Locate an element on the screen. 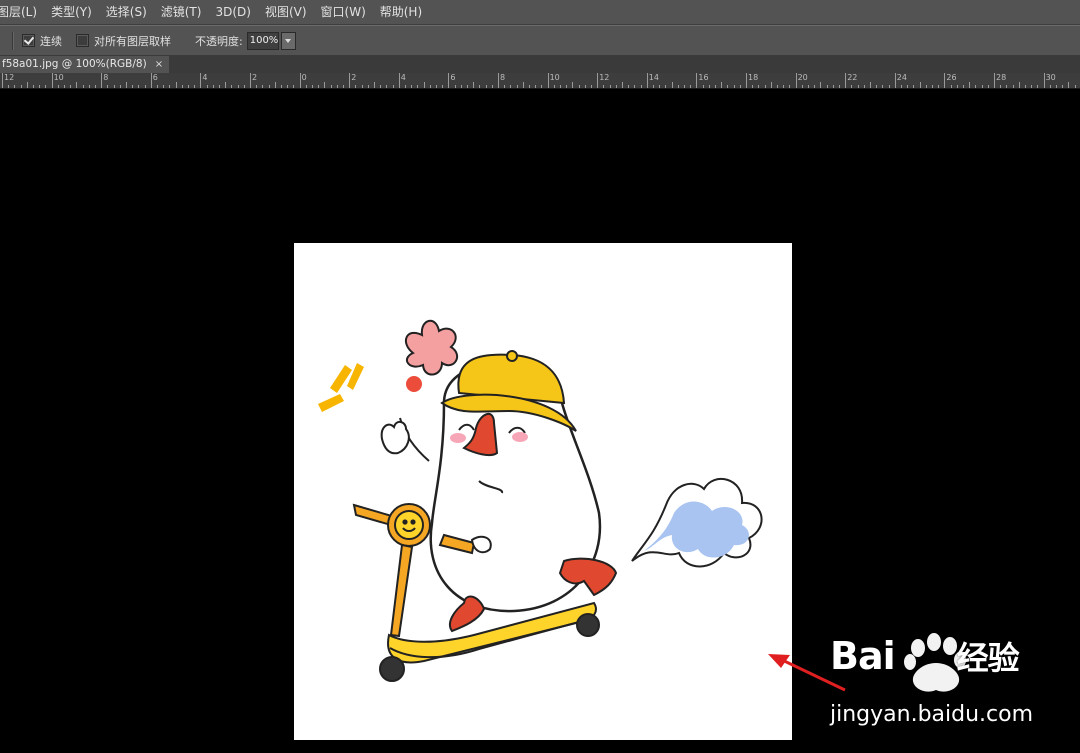 The width and height of the screenshot is (1080, 753). opacity-label: 不透明度: is located at coordinates (219, 41).